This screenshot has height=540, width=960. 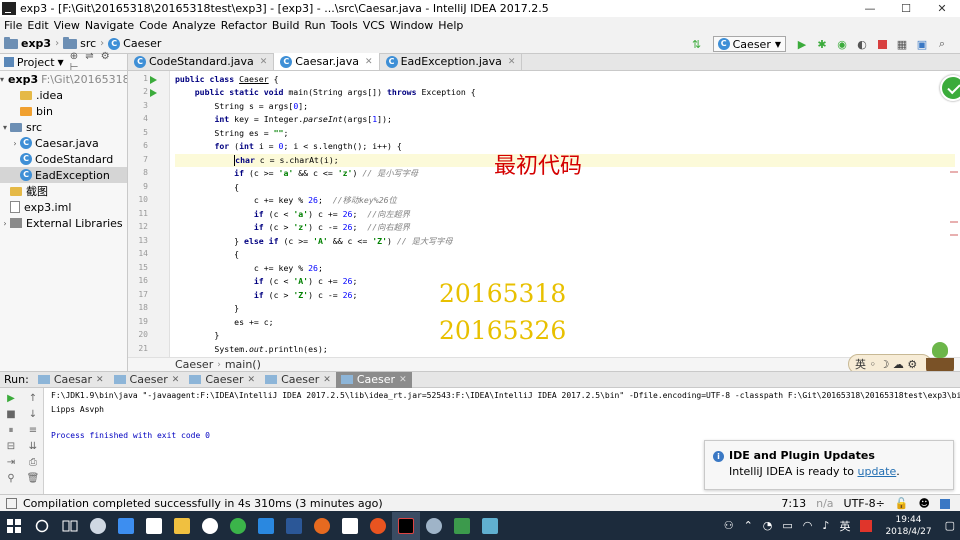 What do you see at coordinates (134, 43) in the screenshot?
I see `breadcrumb-caeser: C Caeser` at bounding box center [134, 43].